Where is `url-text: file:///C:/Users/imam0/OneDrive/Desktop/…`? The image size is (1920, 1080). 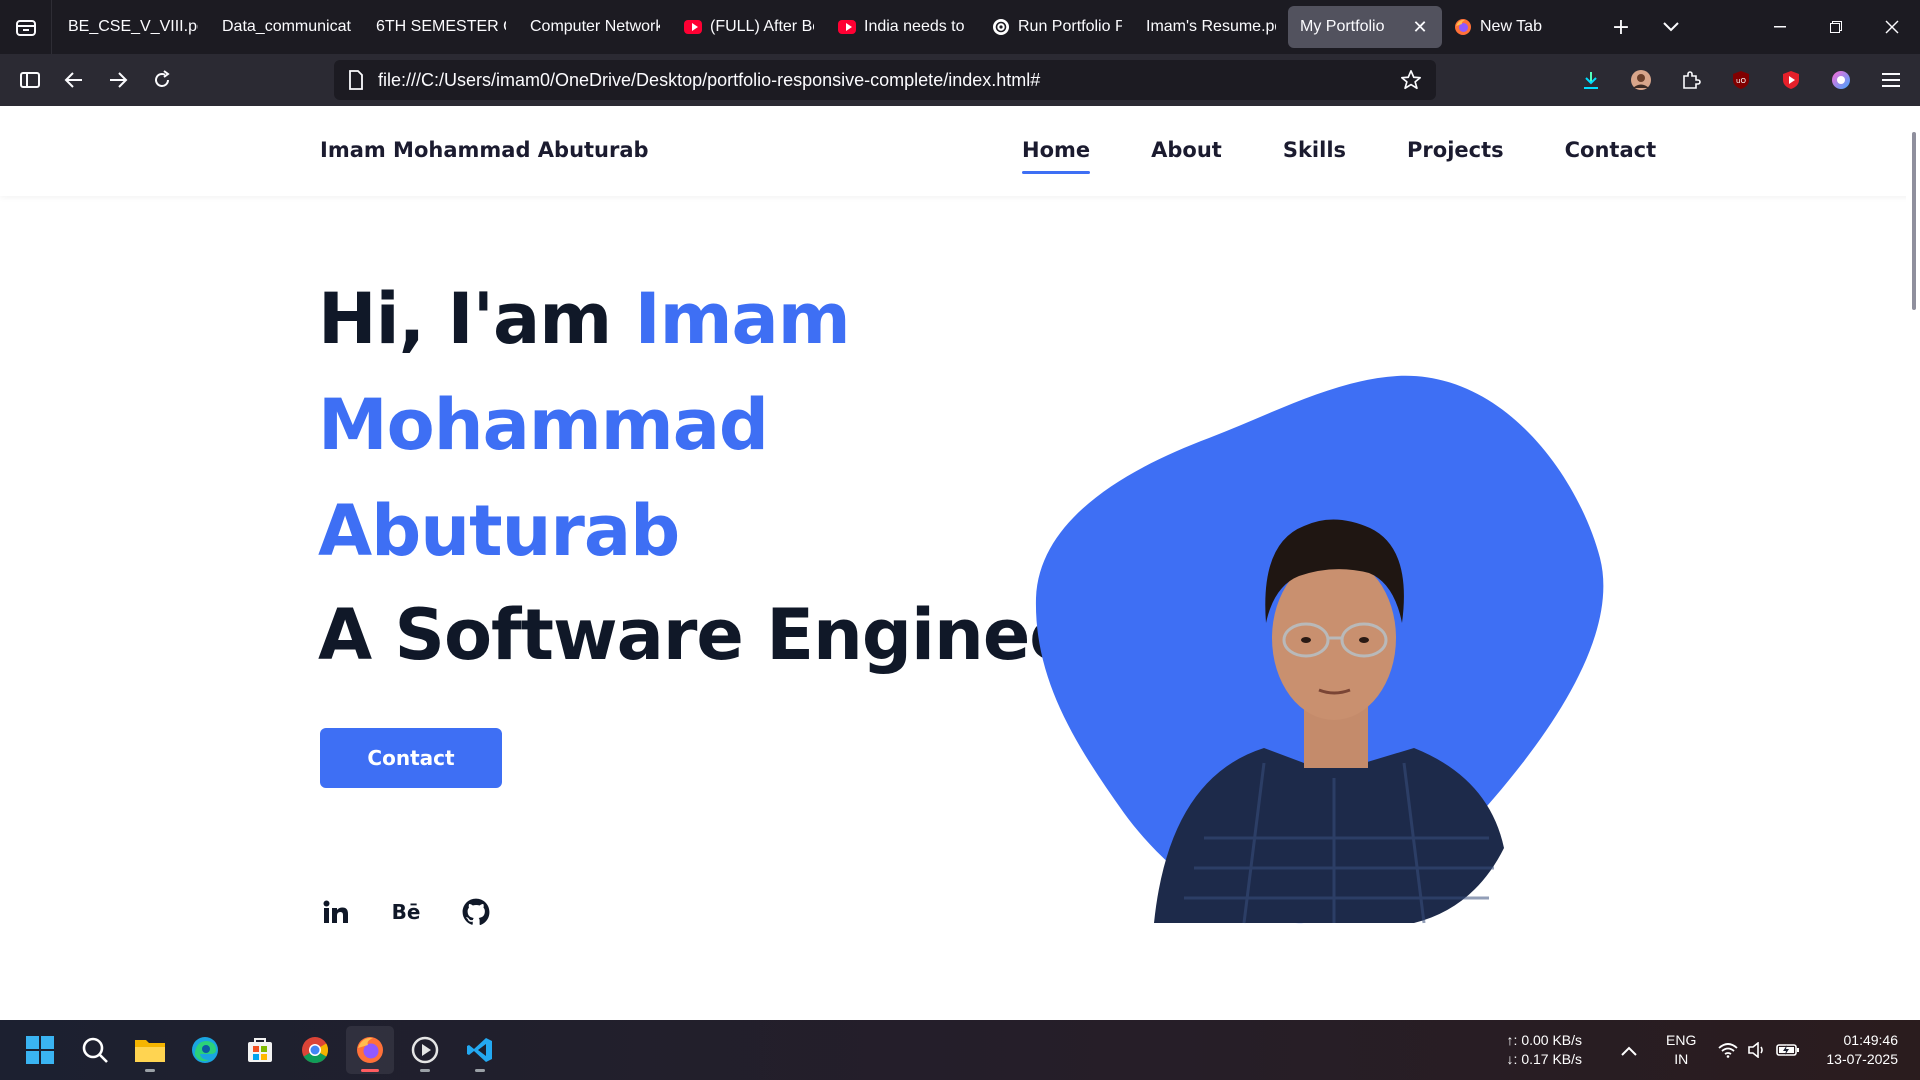 url-text: file:///C:/Users/imam0/OneDrive/Desktop/… is located at coordinates (889, 80).